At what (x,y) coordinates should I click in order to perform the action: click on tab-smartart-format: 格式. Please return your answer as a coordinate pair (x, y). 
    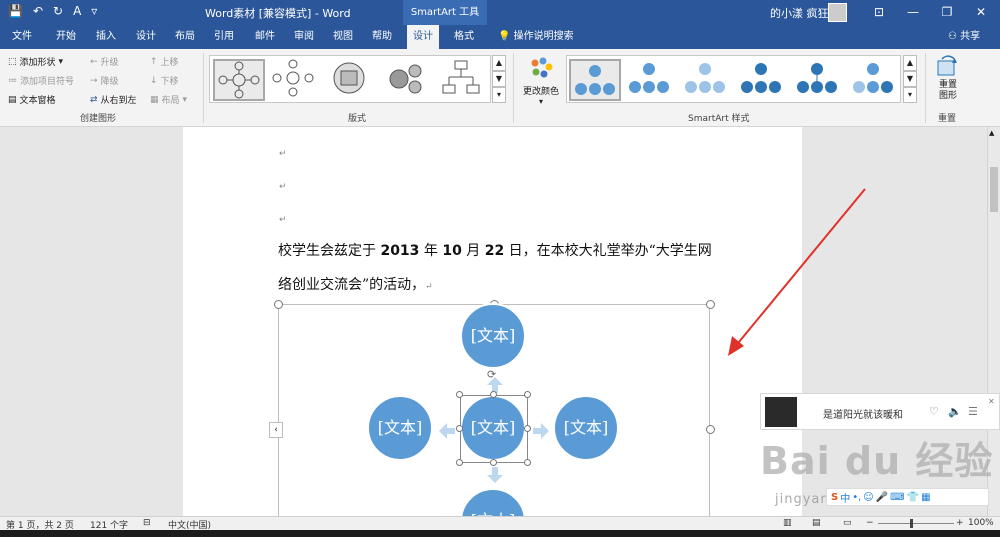
    Looking at the image, I should click on (464, 37).